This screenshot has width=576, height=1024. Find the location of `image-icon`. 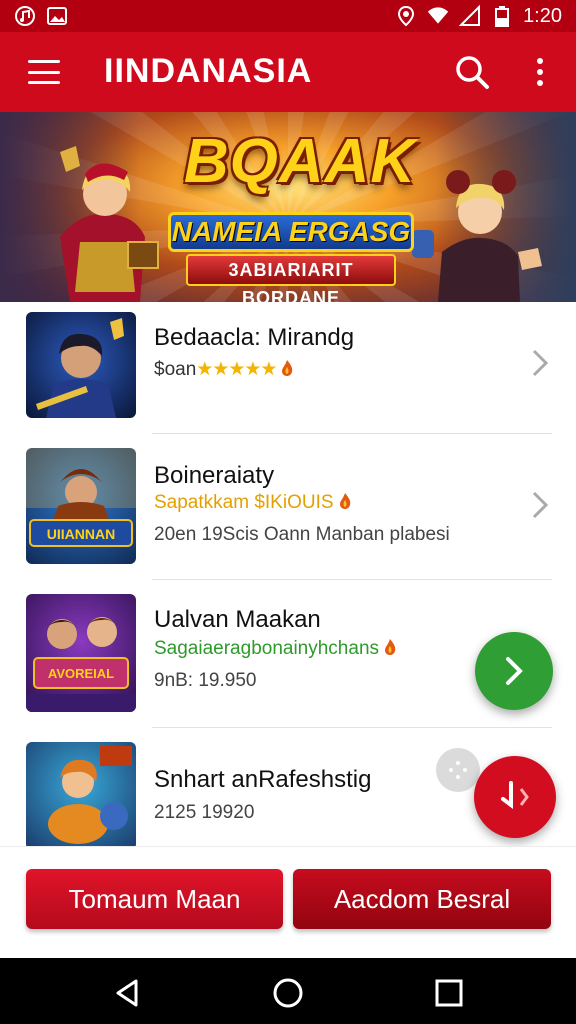

image-icon is located at coordinates (57, 16).